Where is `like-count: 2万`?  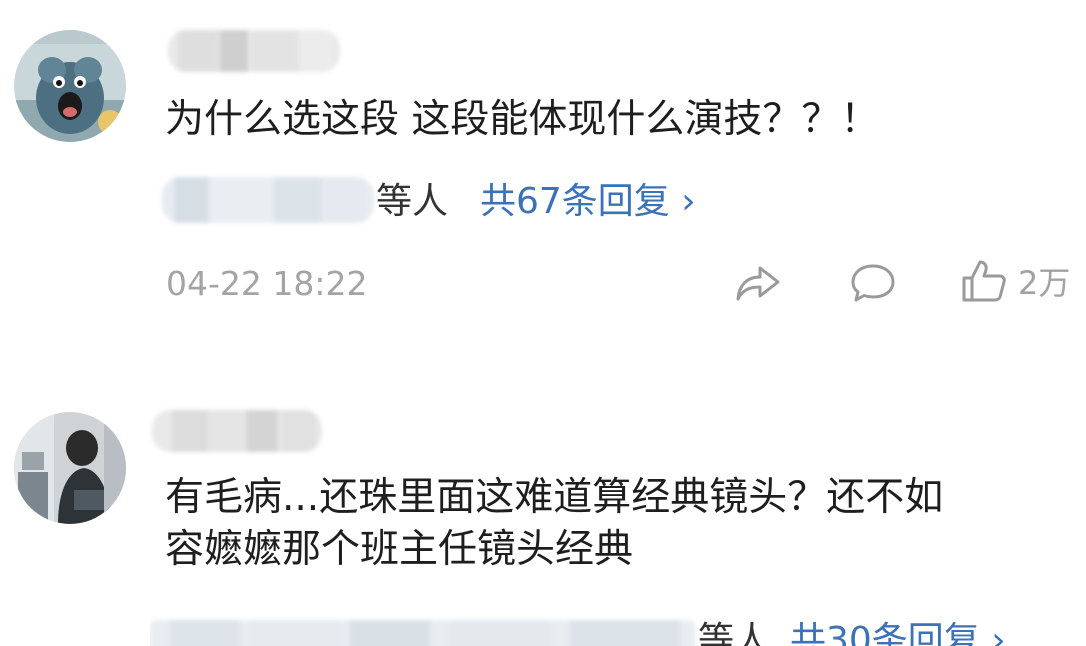 like-count: 2万 is located at coordinates (1044, 283).